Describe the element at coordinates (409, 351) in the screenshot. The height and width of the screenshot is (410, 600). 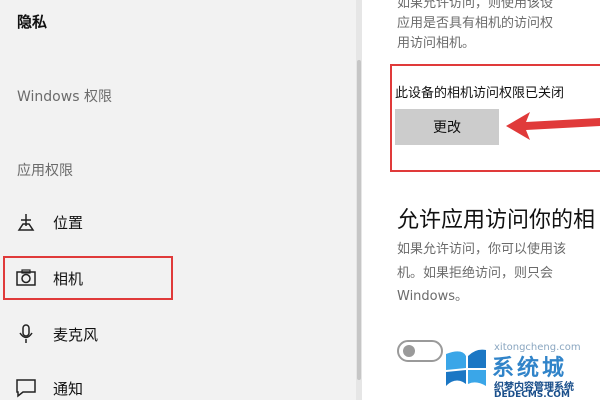
I see `toggle-knob` at that location.